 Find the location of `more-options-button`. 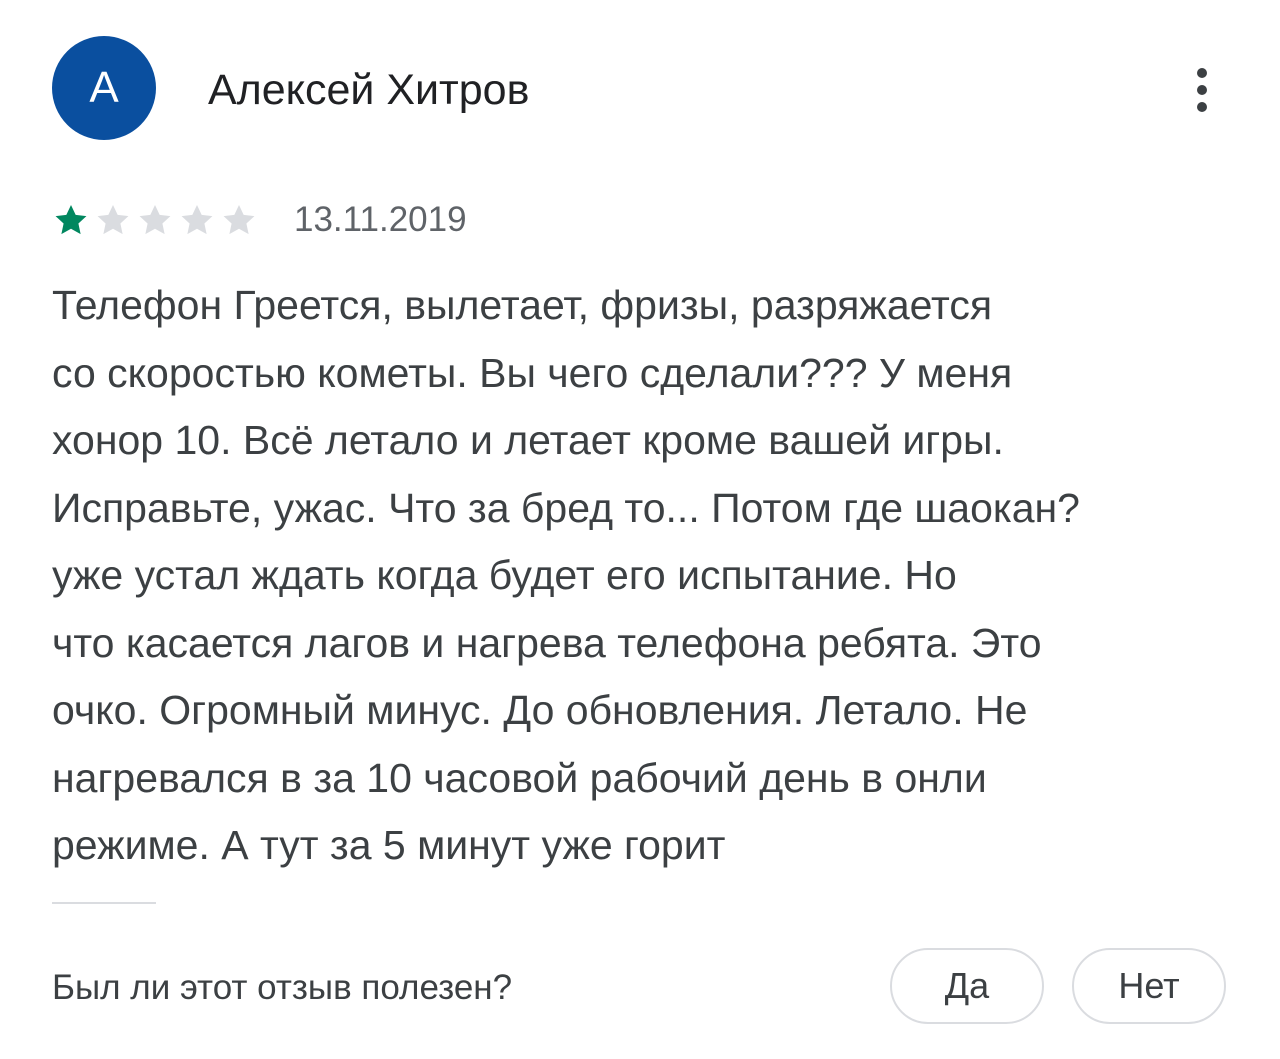

more-options-button is located at coordinates (1202, 90).